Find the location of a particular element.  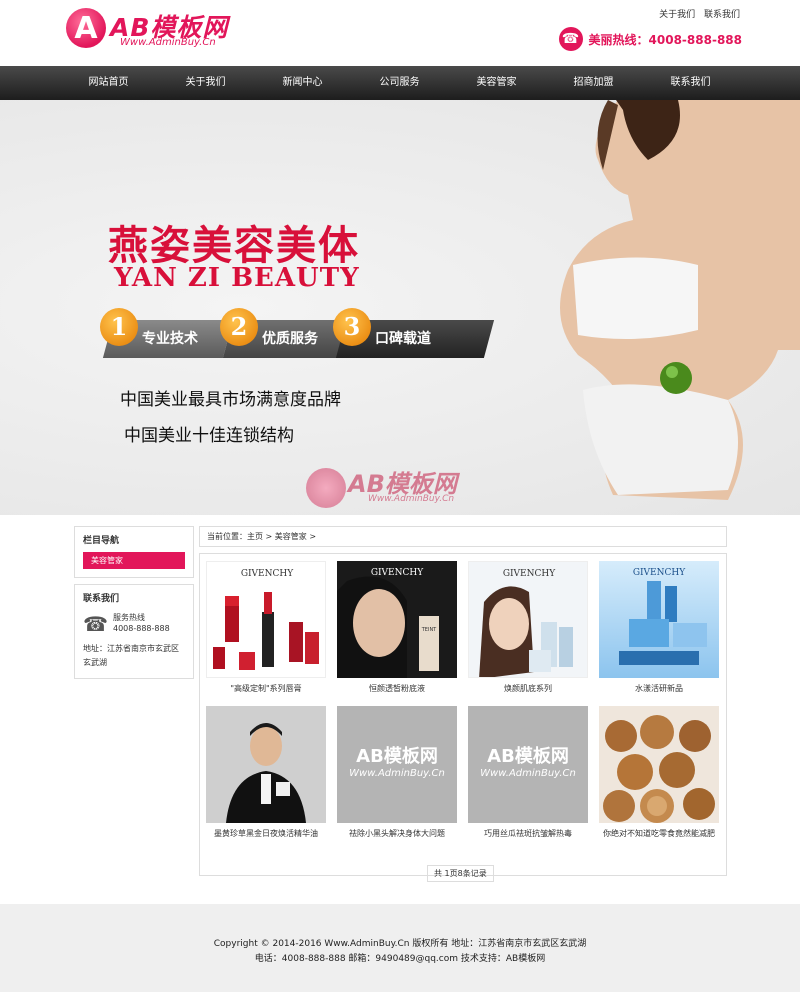

product-caption: 焕颜肌底系列 is located at coordinates (528, 689).